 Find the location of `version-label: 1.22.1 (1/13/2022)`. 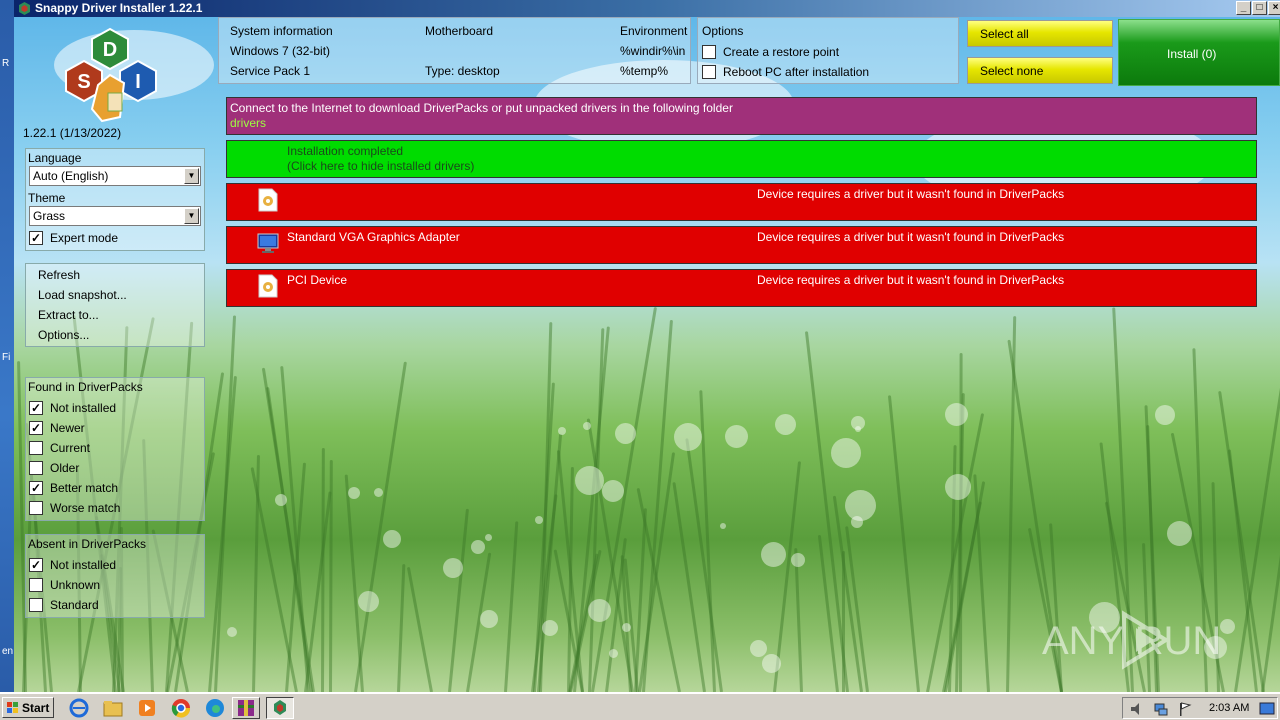

version-label: 1.22.1 (1/13/2022) is located at coordinates (72, 133).